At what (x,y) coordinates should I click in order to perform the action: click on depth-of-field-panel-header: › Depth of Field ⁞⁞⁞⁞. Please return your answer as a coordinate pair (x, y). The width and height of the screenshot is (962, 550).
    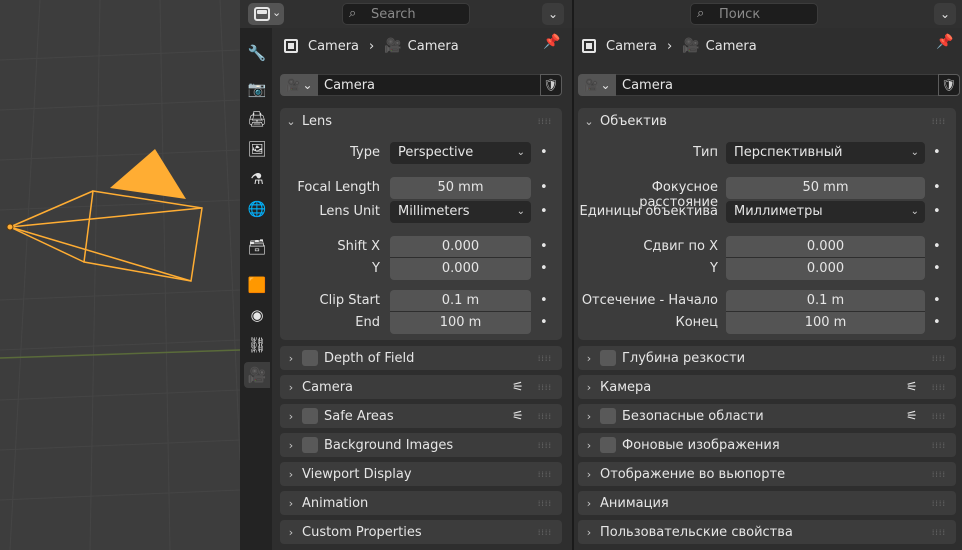
    Looking at the image, I should click on (421, 358).